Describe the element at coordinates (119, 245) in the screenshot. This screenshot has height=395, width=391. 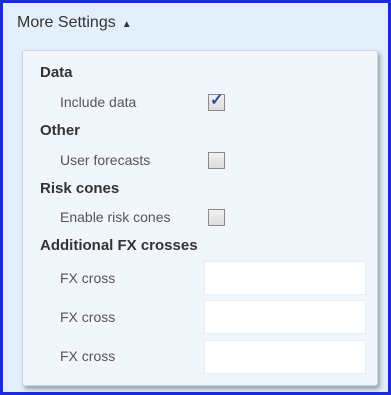
I see `section-title-fx-crosses: Additional FX crosses` at that location.